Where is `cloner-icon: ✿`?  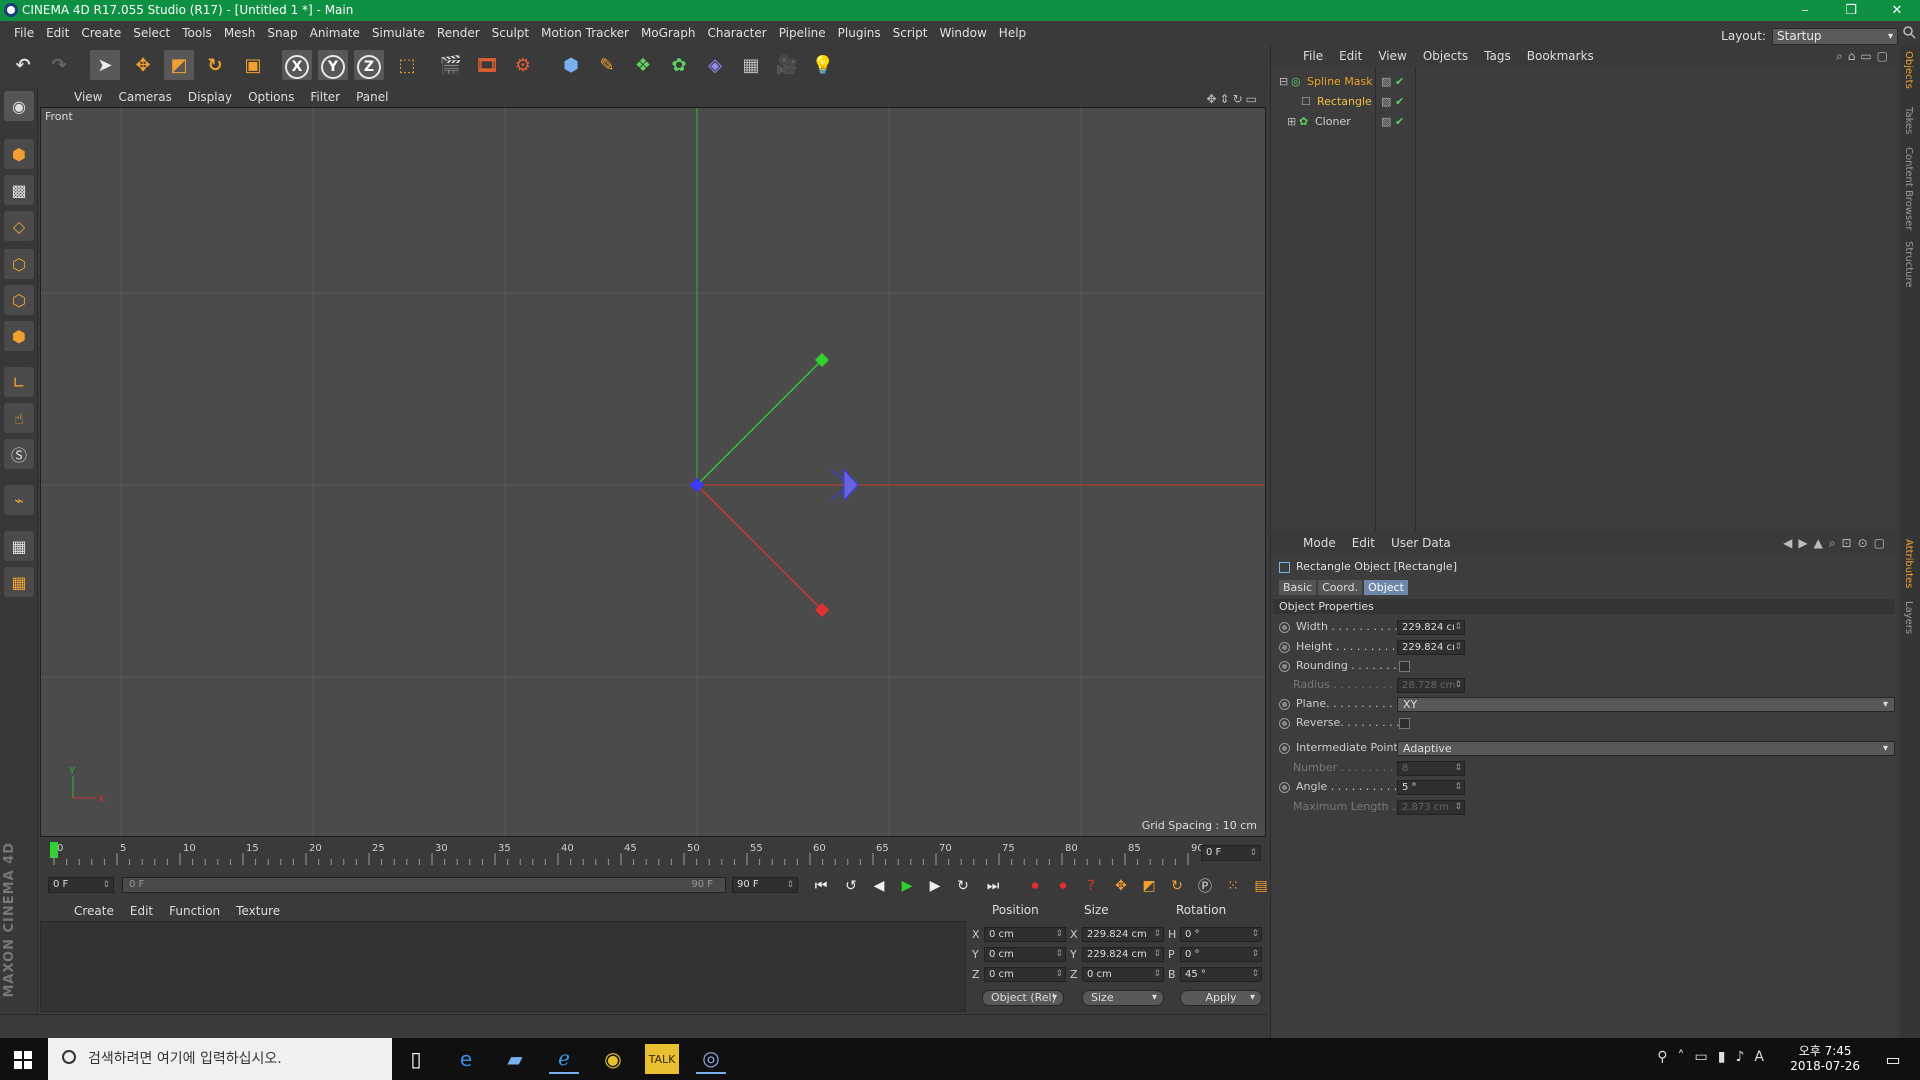 cloner-icon: ✿ is located at coordinates (679, 65).